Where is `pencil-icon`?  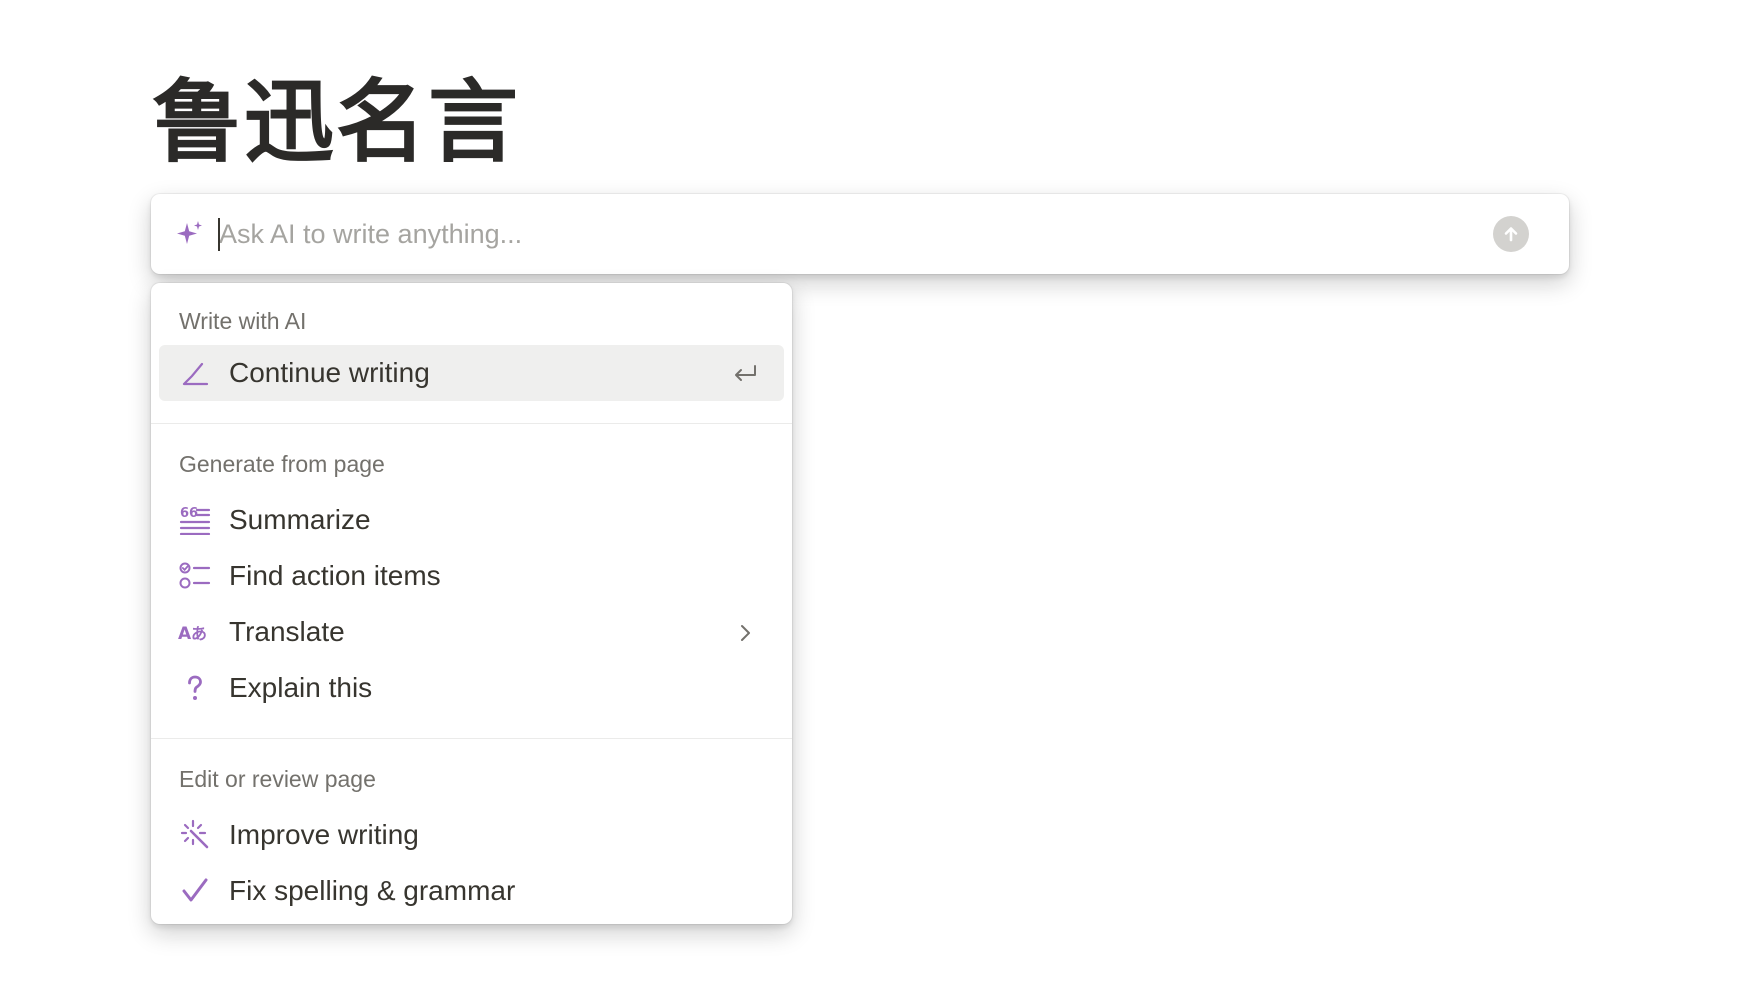
pencil-icon is located at coordinates (195, 373).